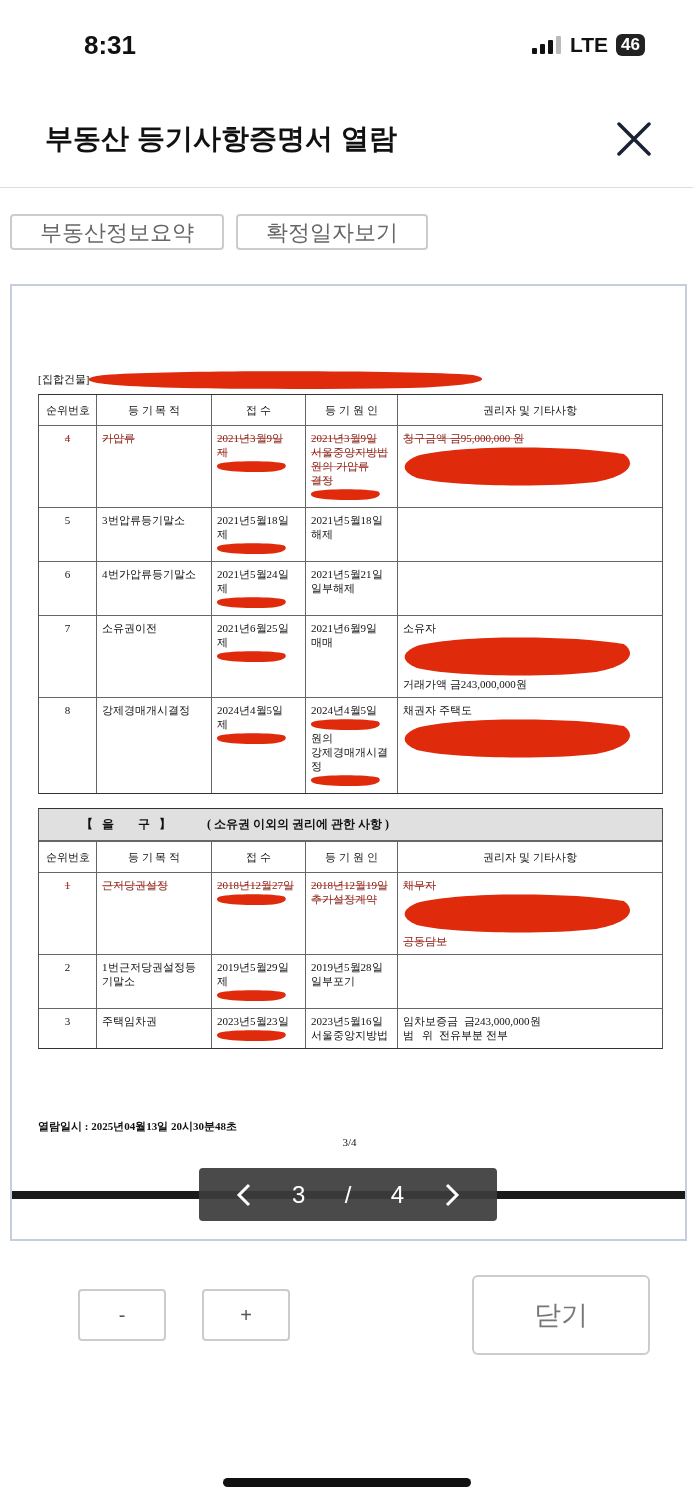 The height and width of the screenshot is (1500, 693). Describe the element at coordinates (253, 574) in the screenshot. I see `cell-text: 2021년5월24일` at that location.